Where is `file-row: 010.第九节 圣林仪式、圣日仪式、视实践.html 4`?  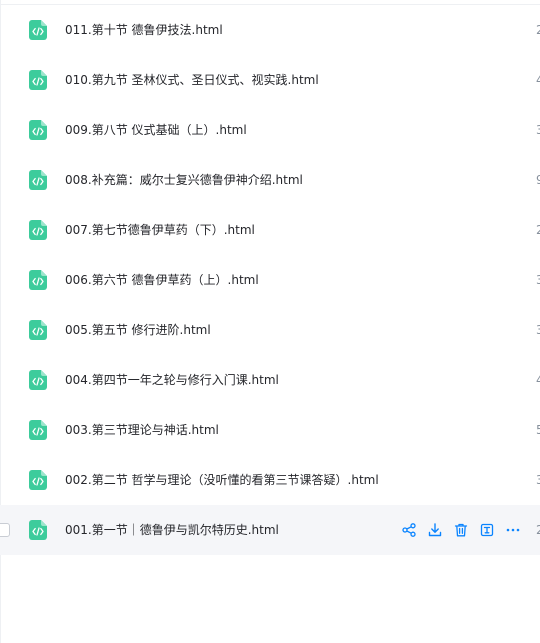 file-row: 010.第九节 圣林仪式、圣日仪式、视实践.html 4 is located at coordinates (270, 80).